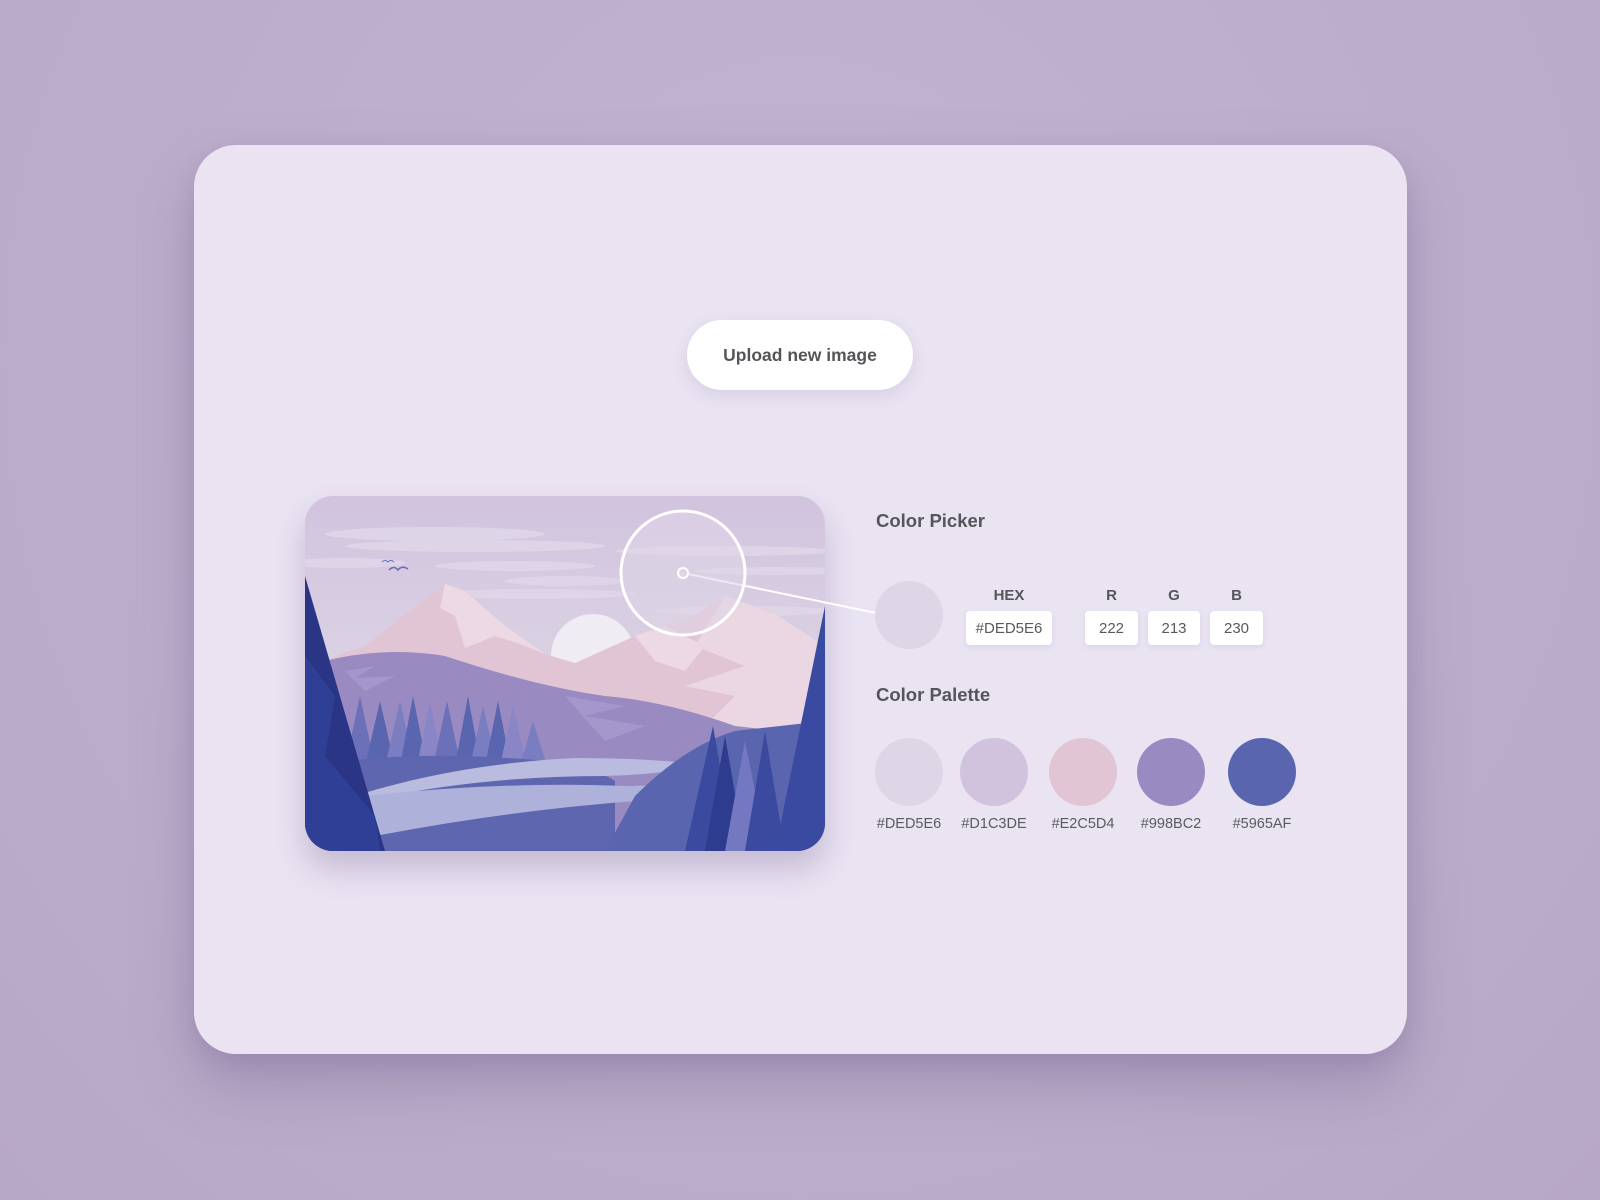 The width and height of the screenshot is (1600, 1200). Describe the element at coordinates (1174, 595) in the screenshot. I see `g-label: G` at that location.